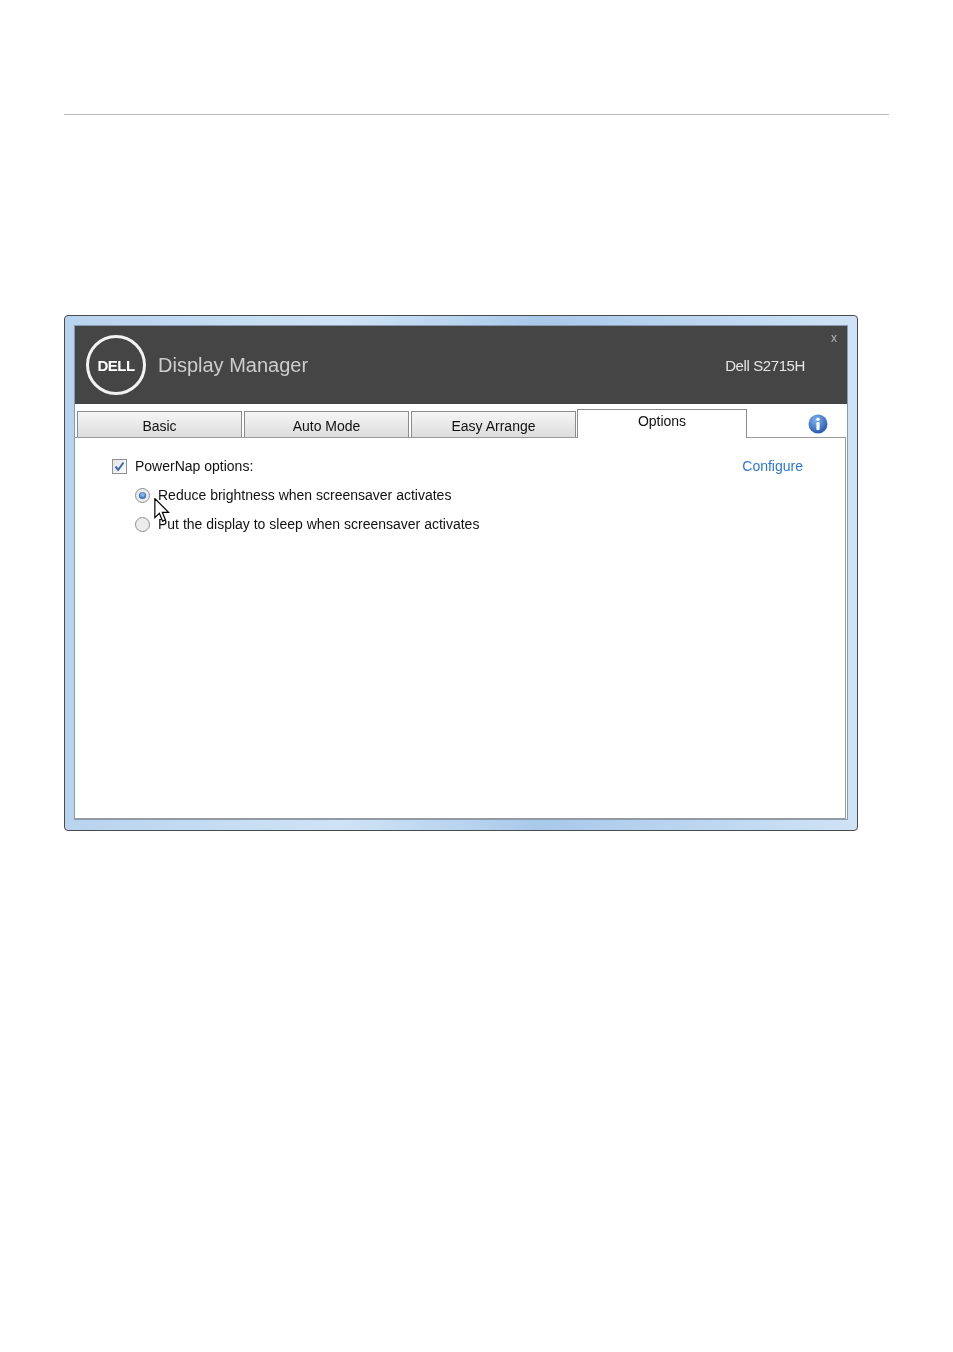 Image resolution: width=953 pixels, height=1352 pixels. I want to click on window-title: Display Manager, so click(233, 365).